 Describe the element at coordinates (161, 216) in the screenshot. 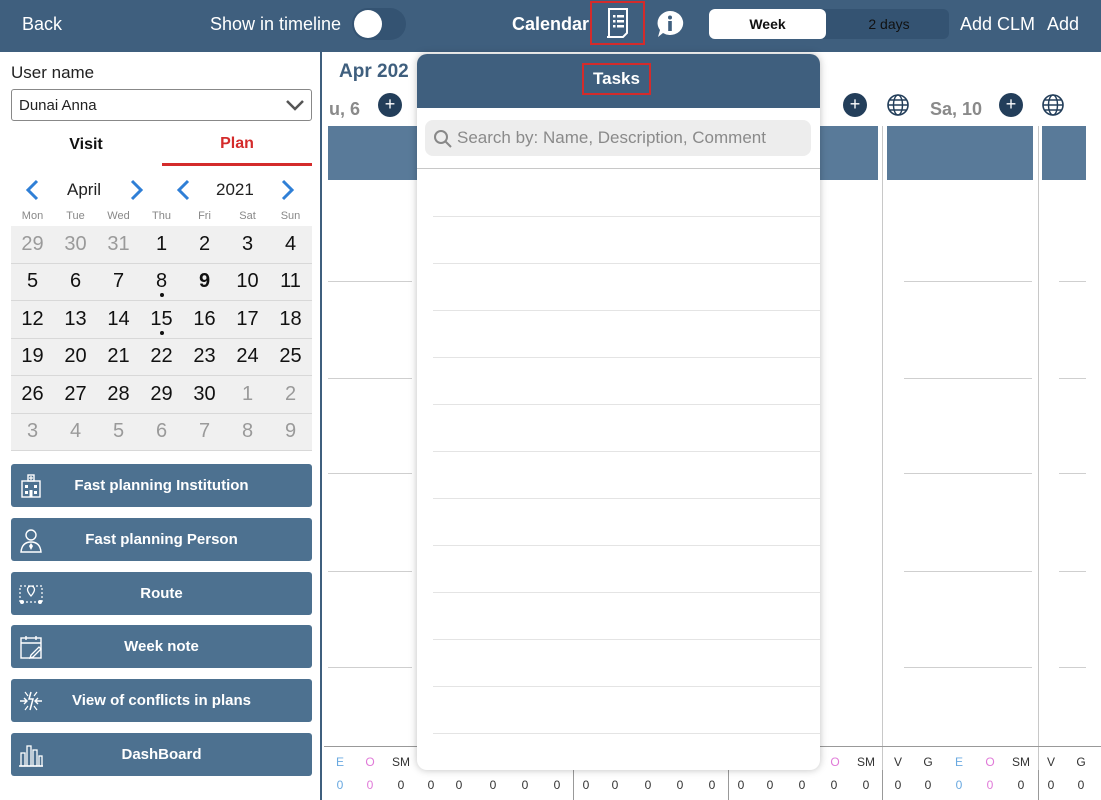

I see `weekday-label: Thu` at that location.